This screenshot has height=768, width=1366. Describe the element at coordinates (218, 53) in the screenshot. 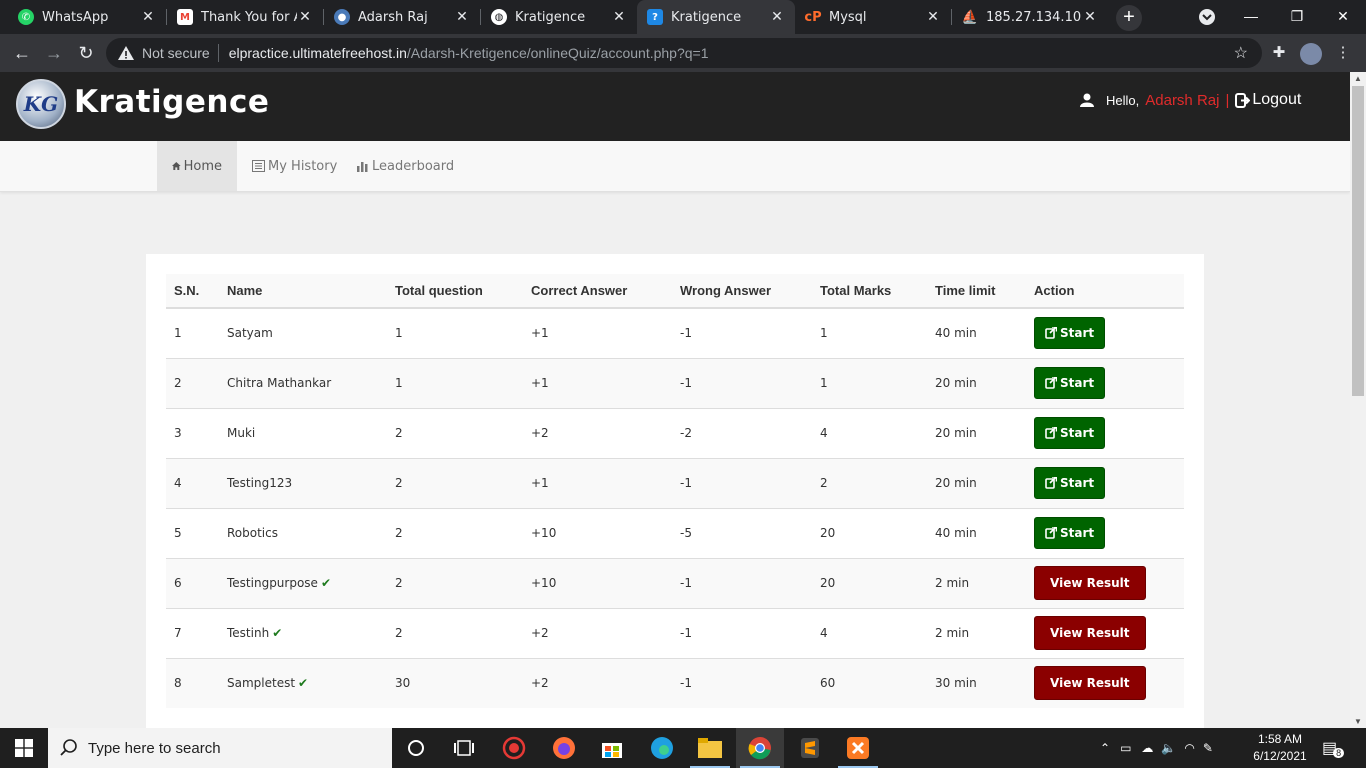

I see `divider` at that location.